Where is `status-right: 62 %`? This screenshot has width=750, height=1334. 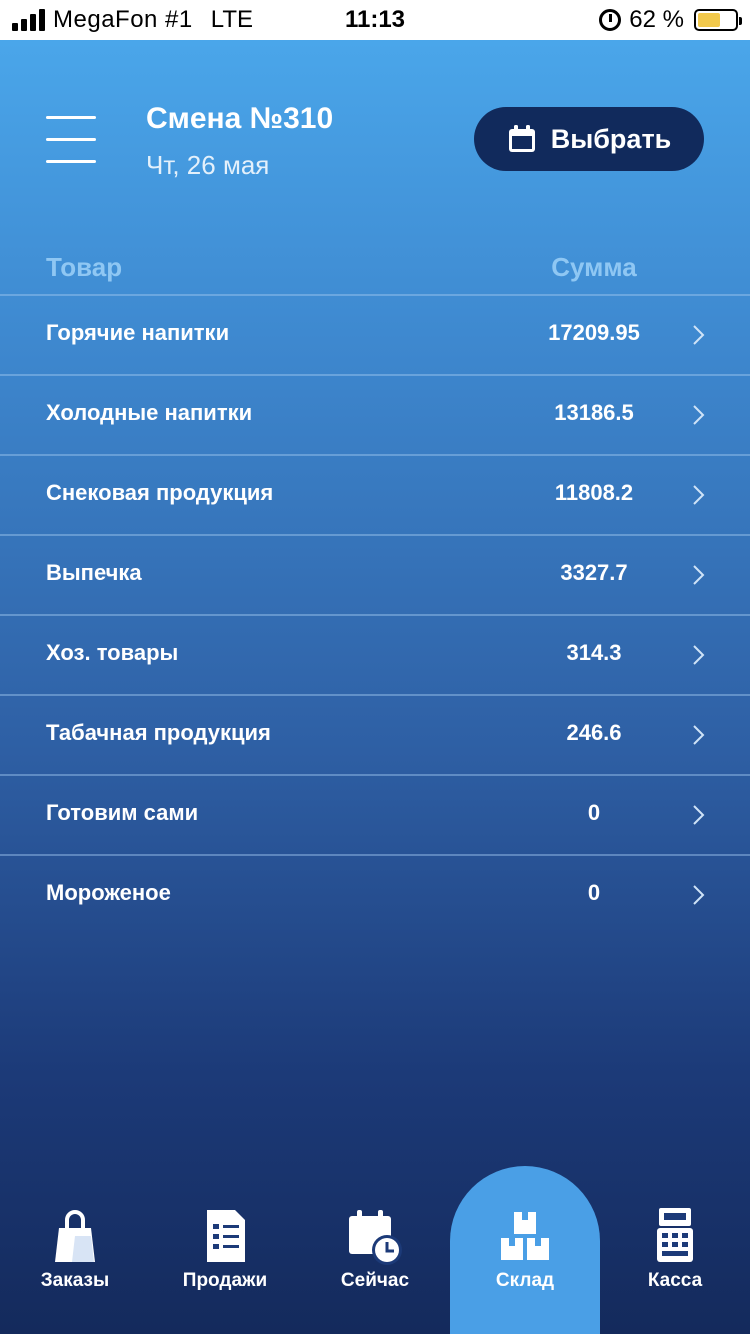
status-right: 62 % is located at coordinates (670, 20).